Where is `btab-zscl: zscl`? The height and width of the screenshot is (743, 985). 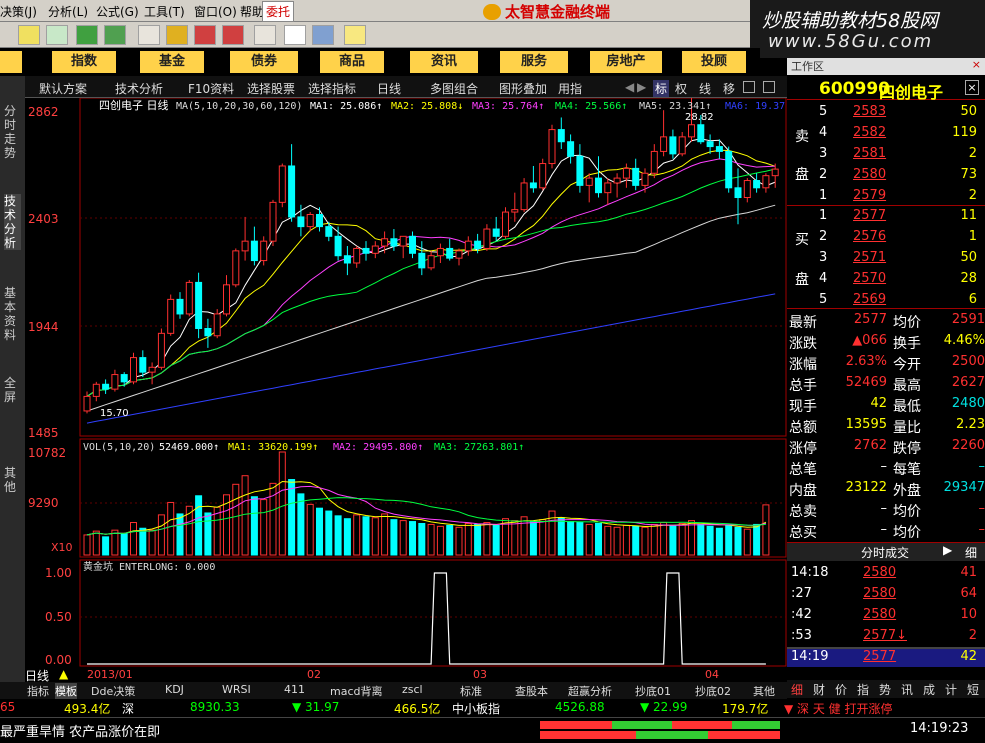 btab-zscl: zscl is located at coordinates (412, 689).